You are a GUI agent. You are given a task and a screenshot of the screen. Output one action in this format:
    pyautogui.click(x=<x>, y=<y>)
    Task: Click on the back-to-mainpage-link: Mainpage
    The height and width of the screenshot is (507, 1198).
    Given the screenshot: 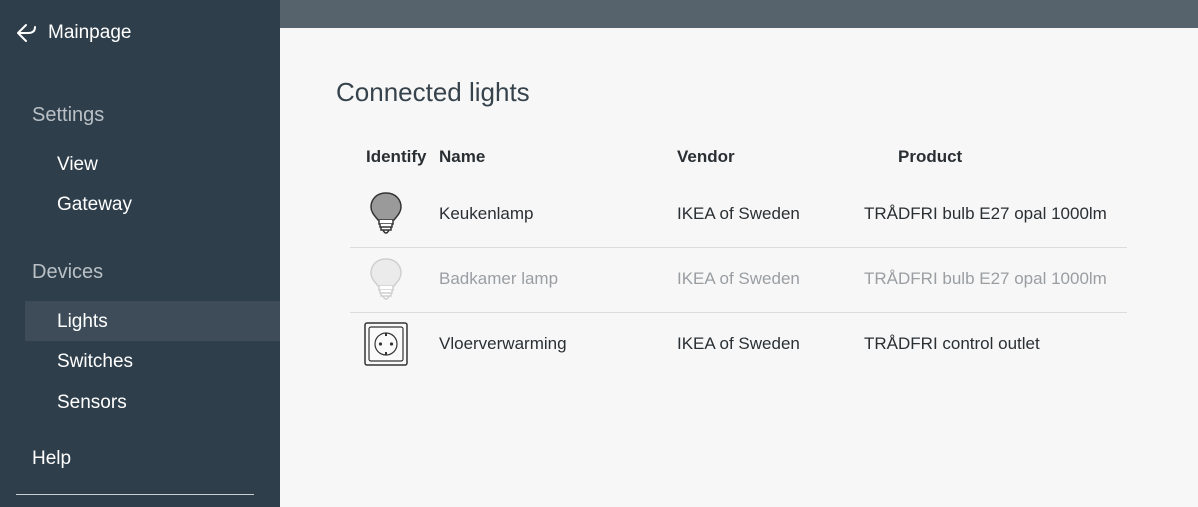 What is the action you would take?
    pyautogui.click(x=73, y=33)
    